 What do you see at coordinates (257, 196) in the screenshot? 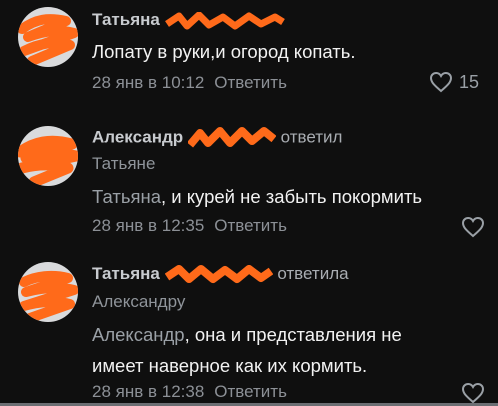
I see `comment-text: Татьяна, и курей не забыть покормить` at bounding box center [257, 196].